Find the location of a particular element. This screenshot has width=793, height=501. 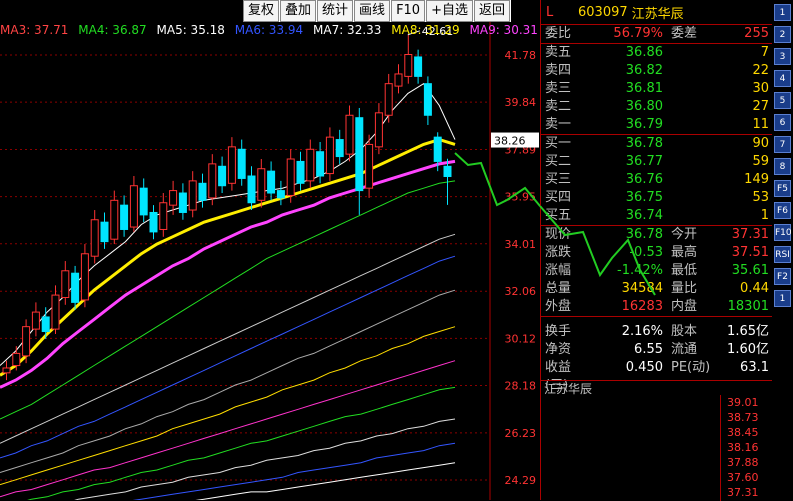

fund-label-2: PE(动) is located at coordinates (691, 367).